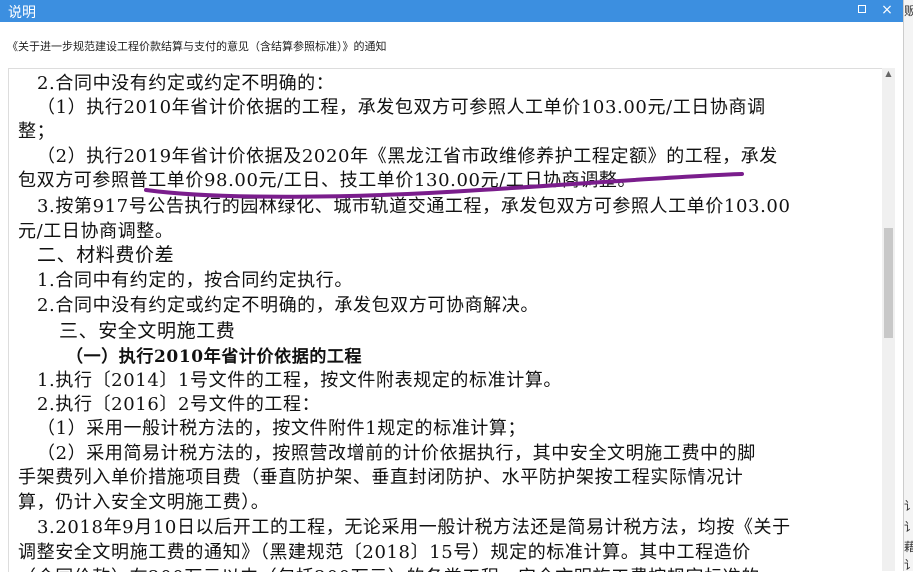 Image resolution: width=913 pixels, height=573 pixels. I want to click on text-line: 手架费列入单价措施项目费（垂直防护架、垂直封闭防护、水平防护架按工程实际情况计, so click(381, 477).